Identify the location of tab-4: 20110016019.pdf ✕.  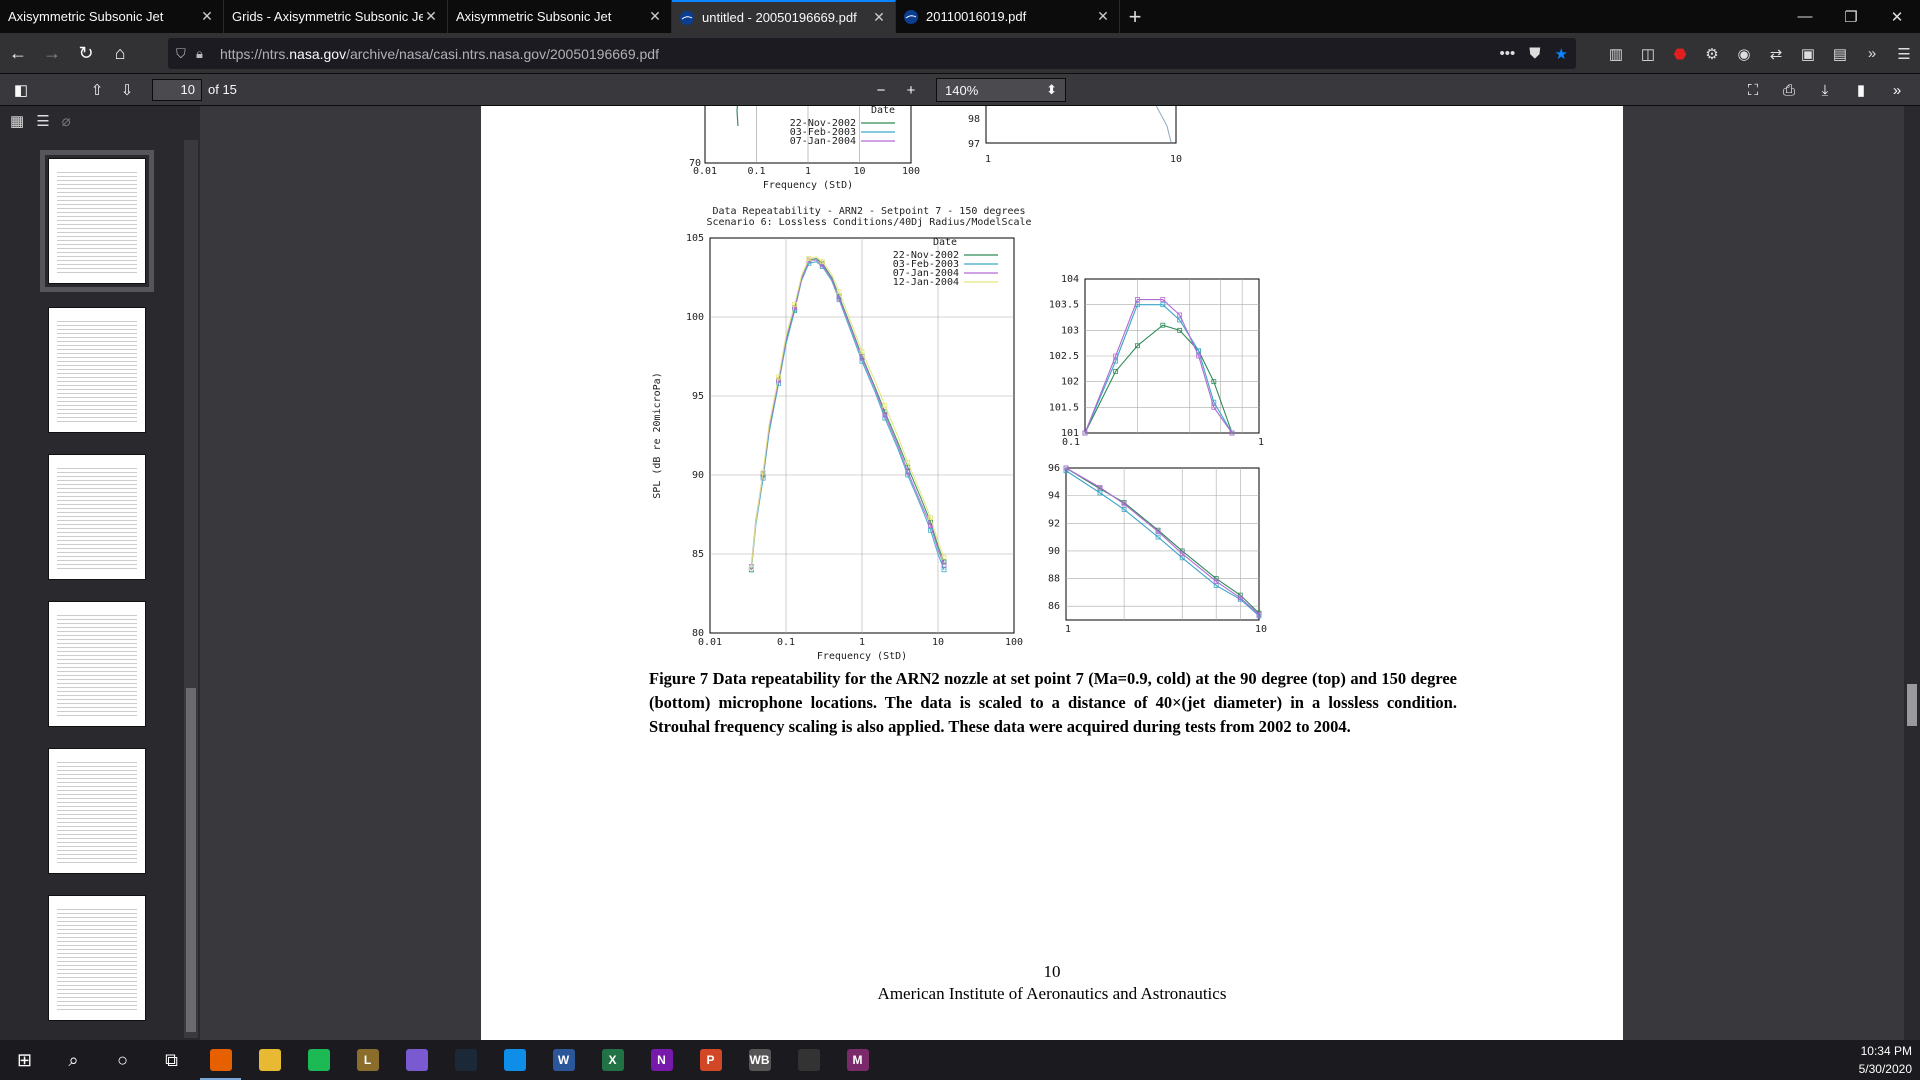
(1008, 16).